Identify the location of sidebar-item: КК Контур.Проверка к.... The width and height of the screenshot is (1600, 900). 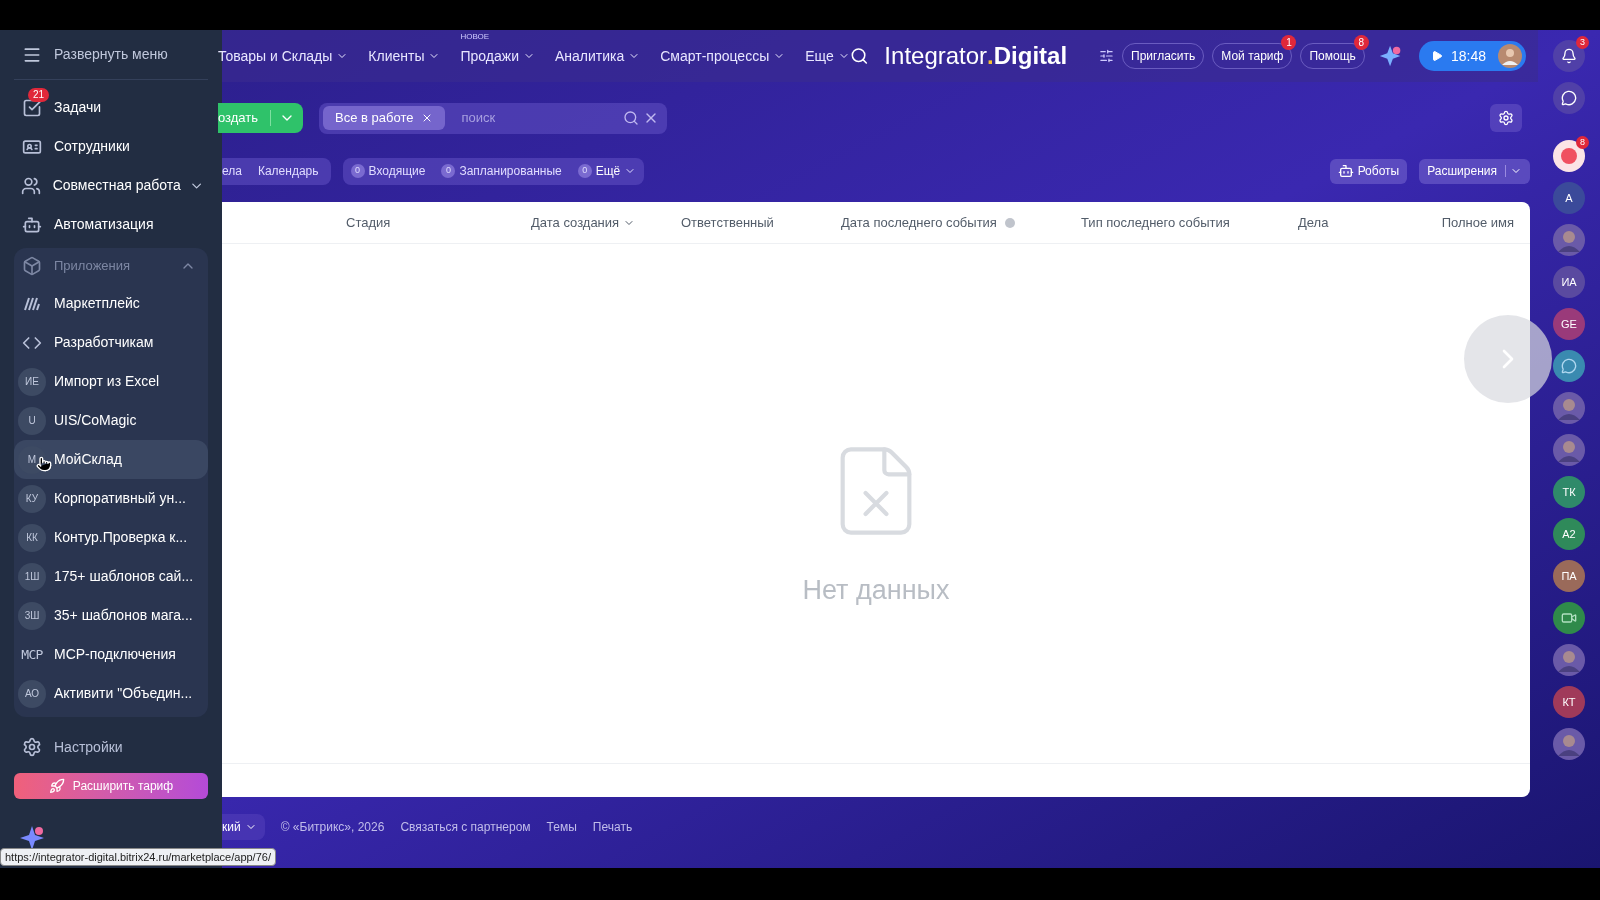
(111, 537).